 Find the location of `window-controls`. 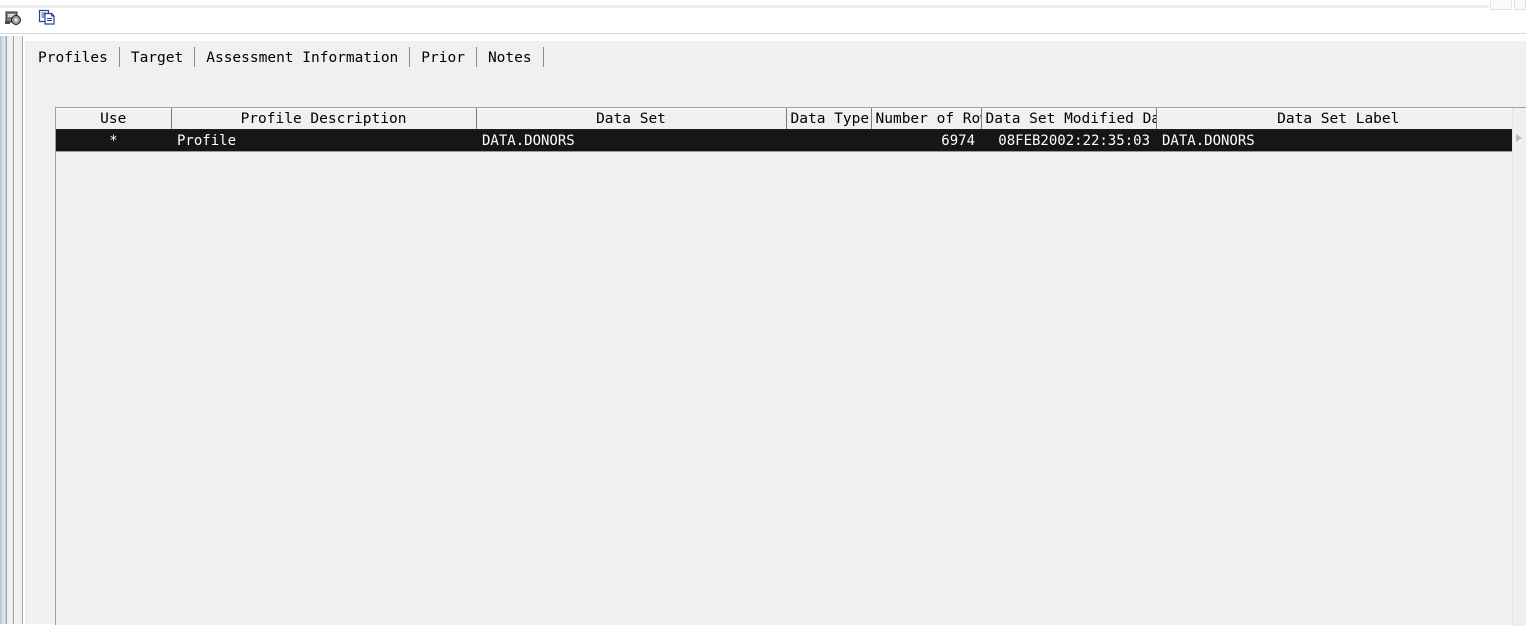

window-controls is located at coordinates (1507, 5).